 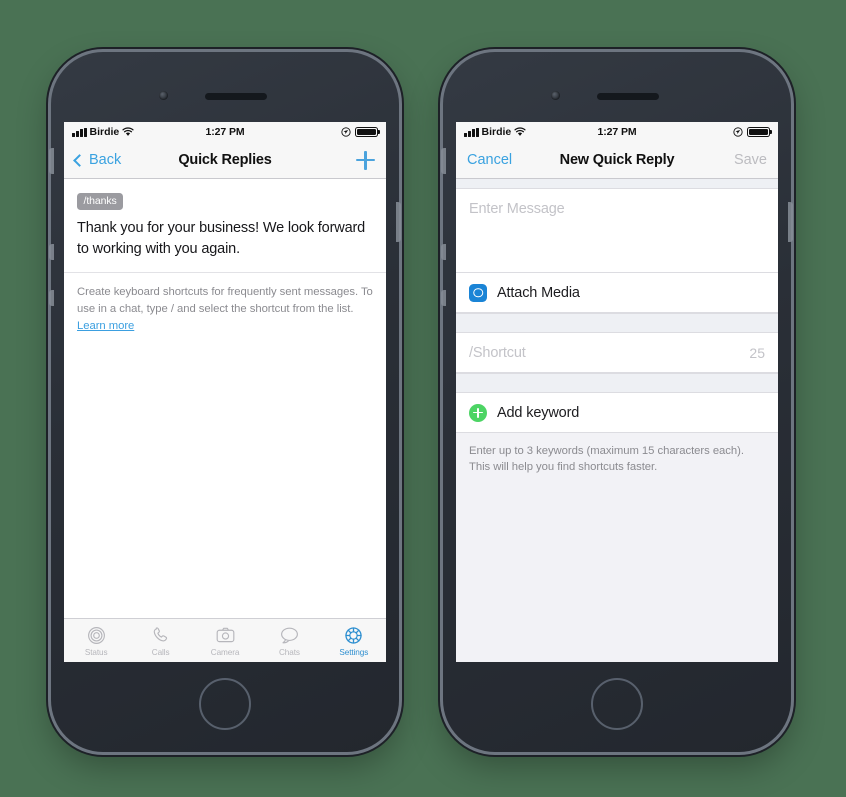 What do you see at coordinates (617, 231) in the screenshot?
I see `message-input: Enter Message` at bounding box center [617, 231].